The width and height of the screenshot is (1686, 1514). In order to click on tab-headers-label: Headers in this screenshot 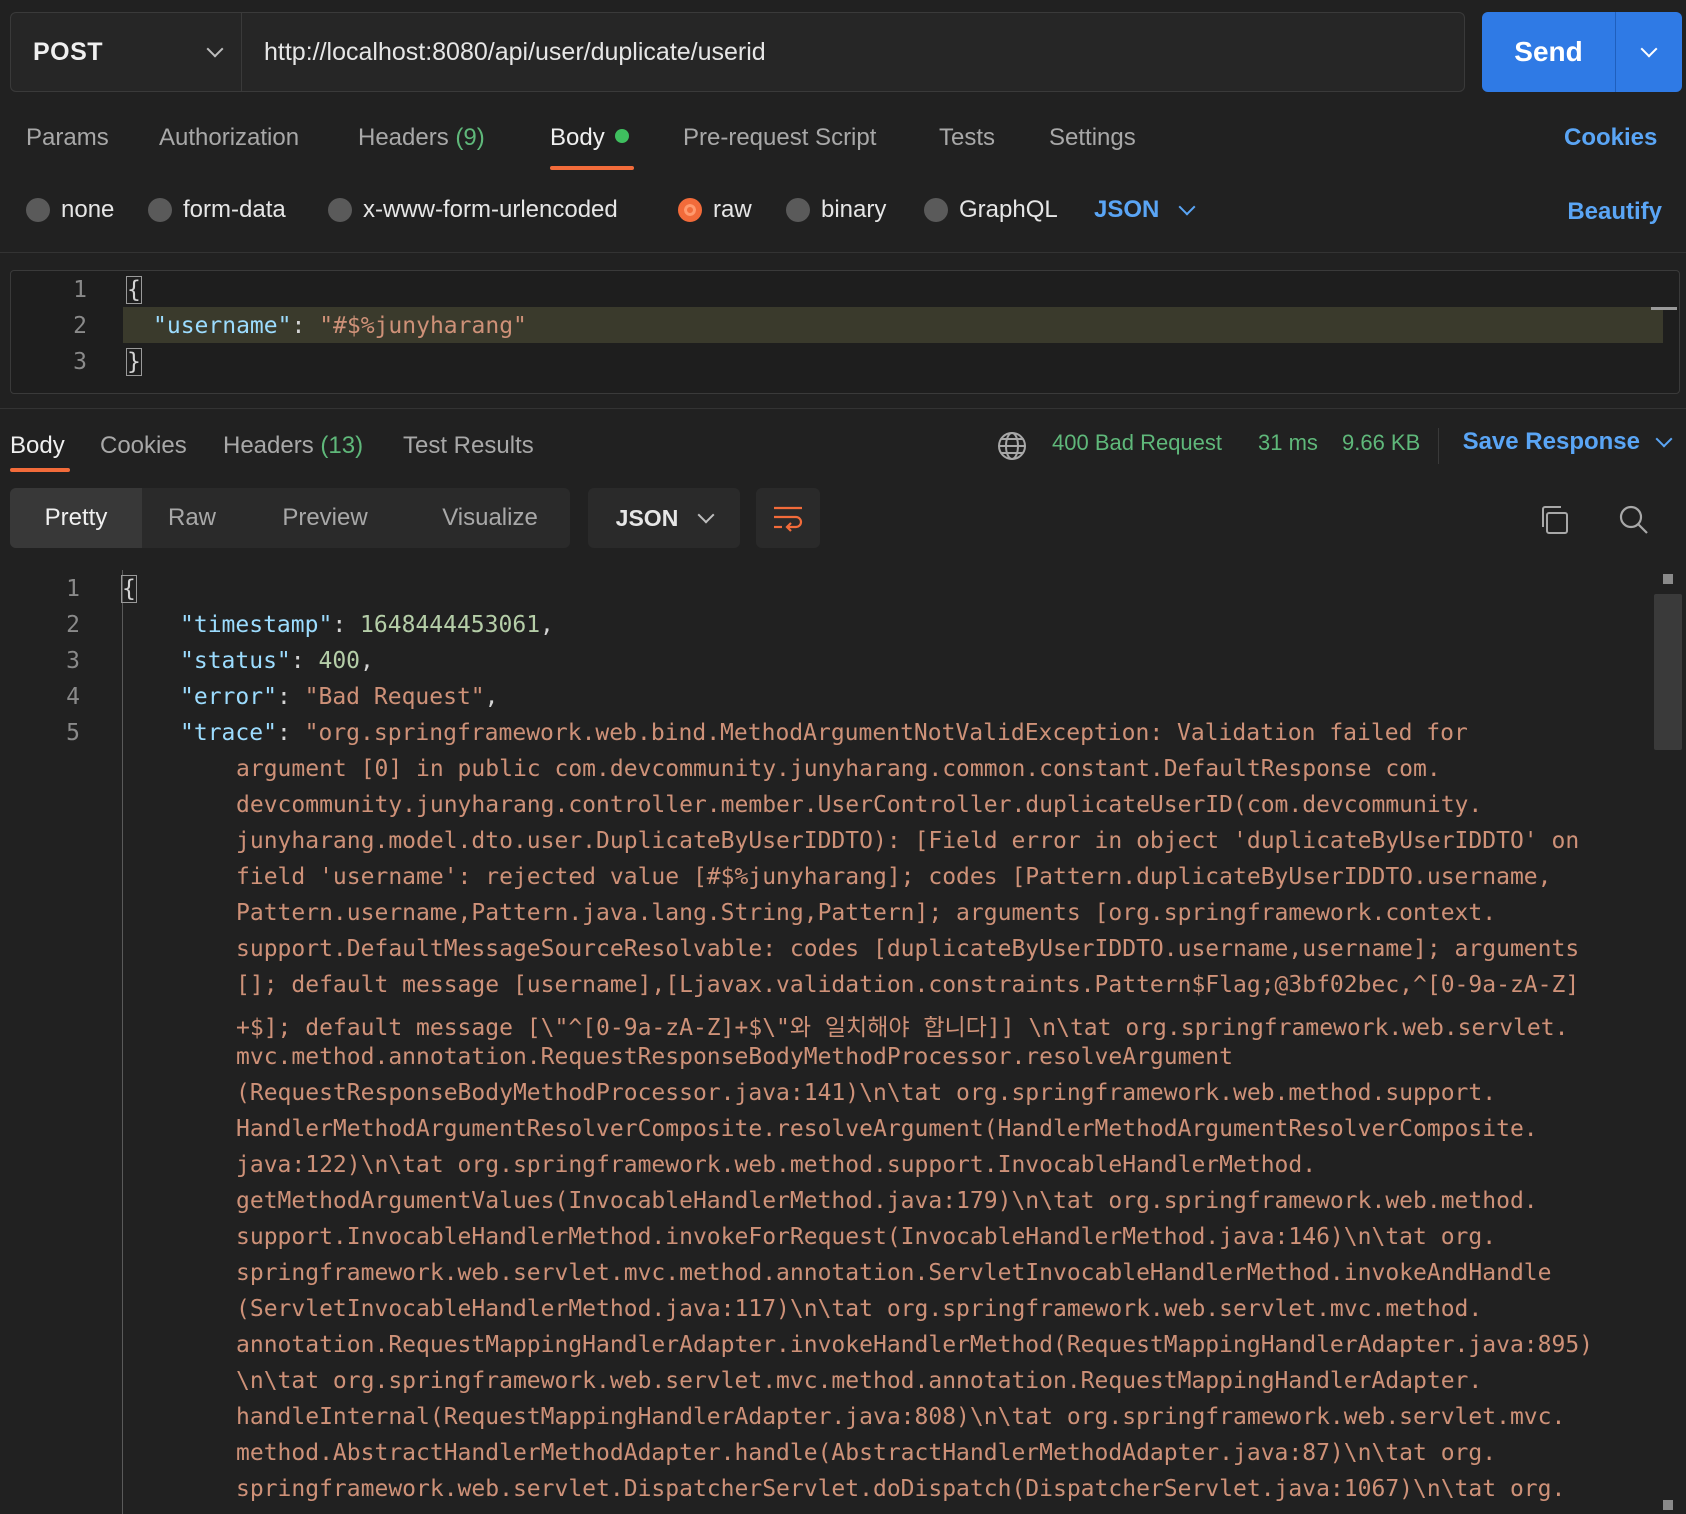, I will do `click(403, 137)`.